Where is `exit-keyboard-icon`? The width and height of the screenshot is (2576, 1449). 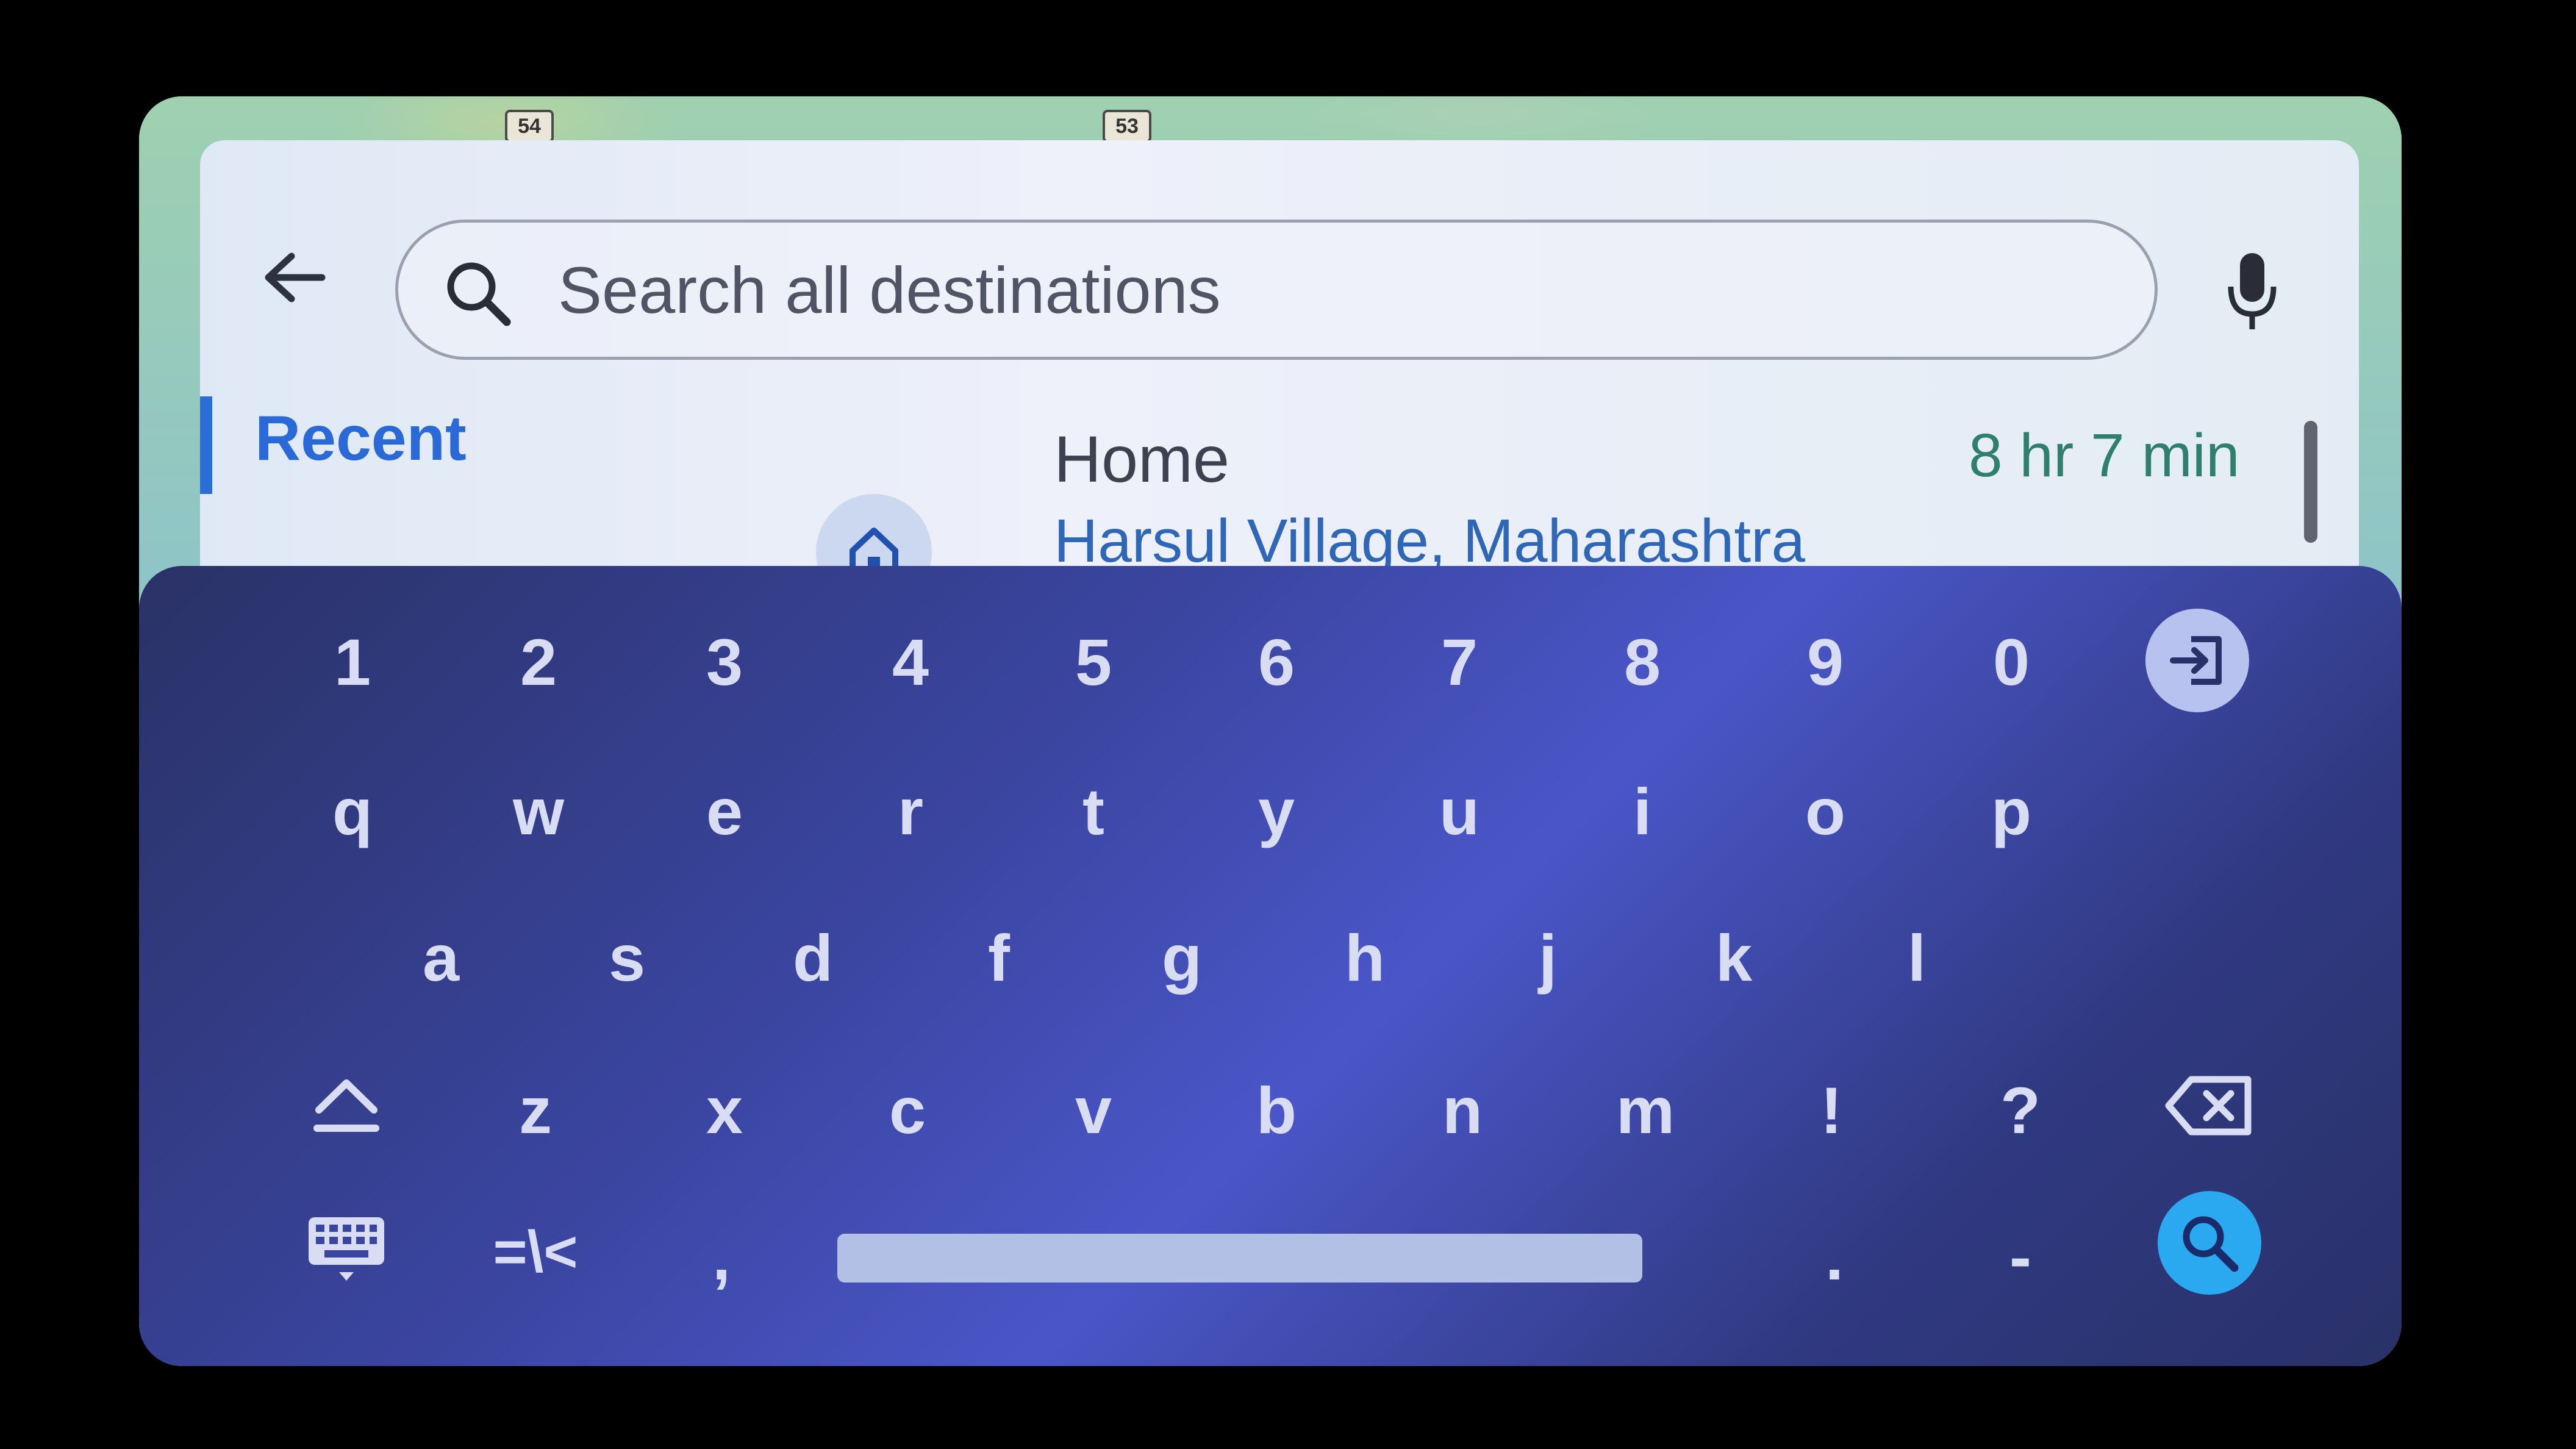
exit-keyboard-icon is located at coordinates (2196, 661).